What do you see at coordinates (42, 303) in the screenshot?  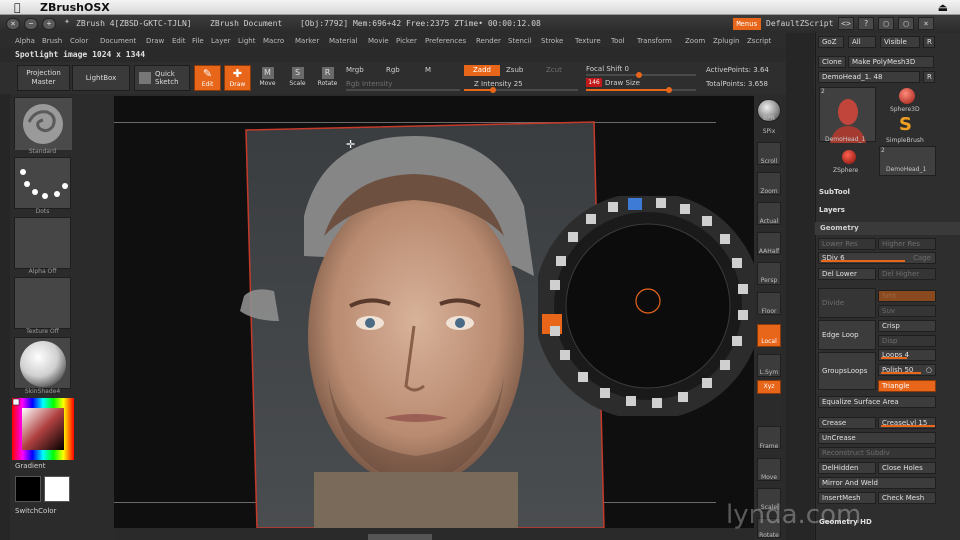 I see `texture-thumbnail` at bounding box center [42, 303].